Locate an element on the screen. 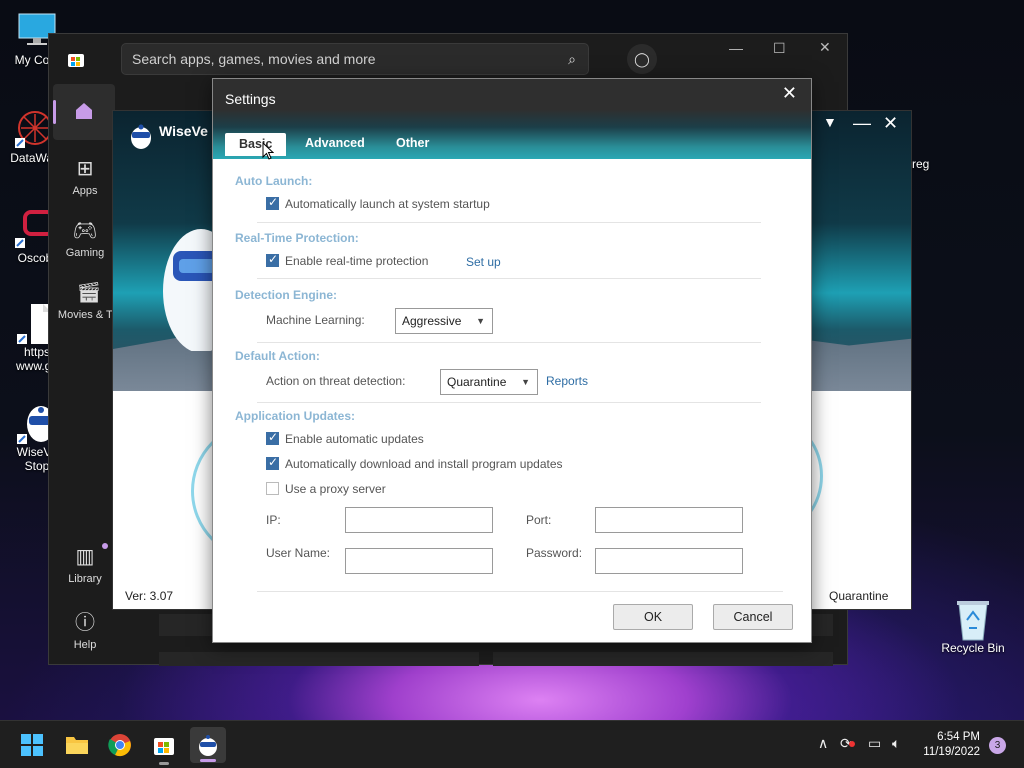 This screenshot has height=768, width=1024. search-icon: ⌕ is located at coordinates (572, 59).